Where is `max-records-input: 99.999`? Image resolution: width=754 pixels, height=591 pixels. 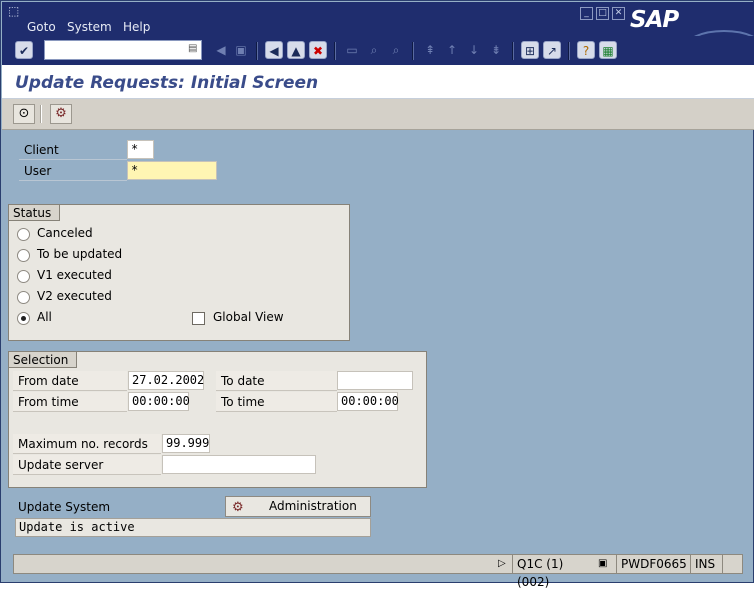
max-records-input: 99.999 is located at coordinates (186, 443).